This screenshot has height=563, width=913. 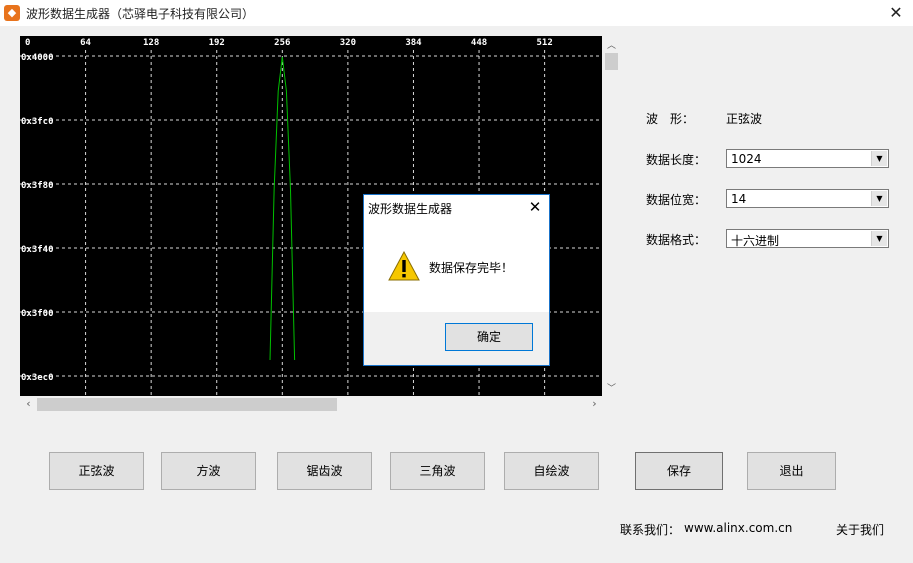 What do you see at coordinates (544, 43) in the screenshot?
I see `x-tick-label: 512` at bounding box center [544, 43].